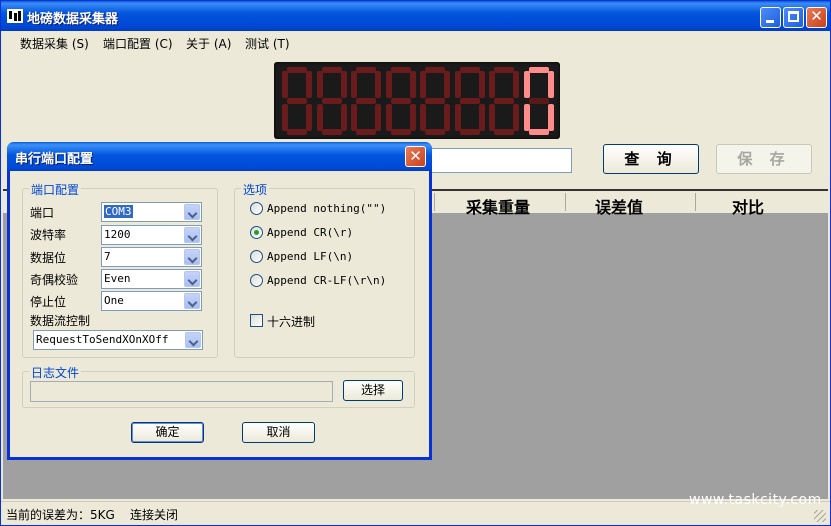 The image size is (831, 526). I want to click on maximize-button, so click(793, 17).